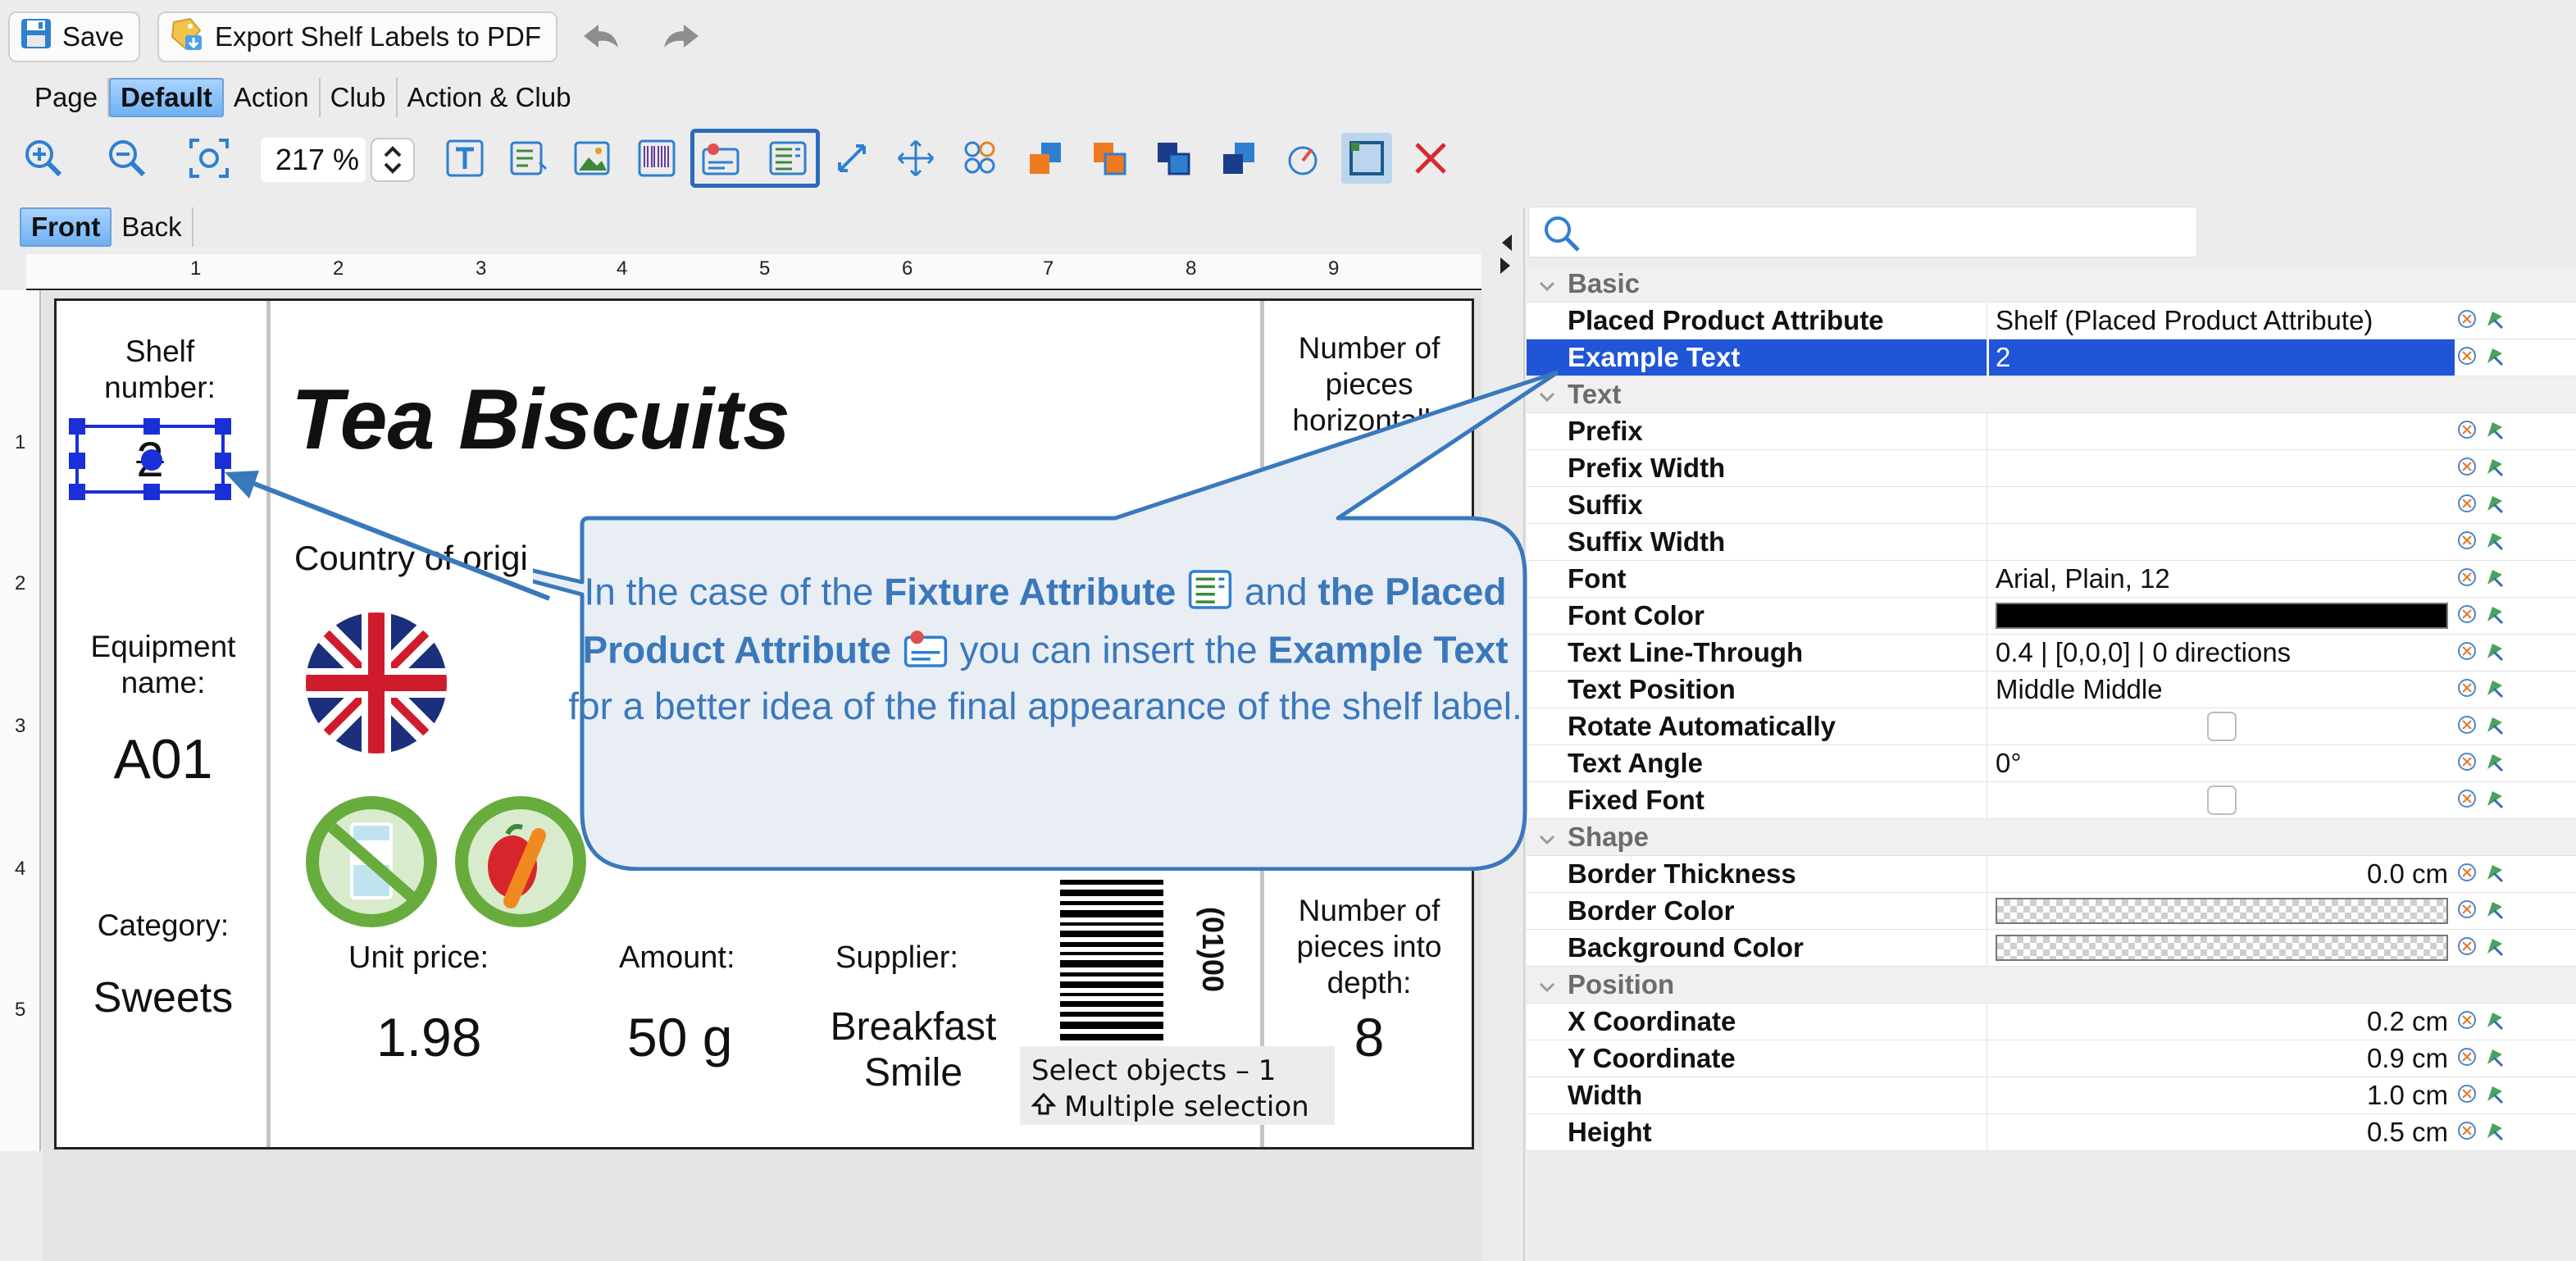 This screenshot has width=2576, height=1261. I want to click on property-row-rotate-automatically: Rotate Automatically, so click(2051, 726).